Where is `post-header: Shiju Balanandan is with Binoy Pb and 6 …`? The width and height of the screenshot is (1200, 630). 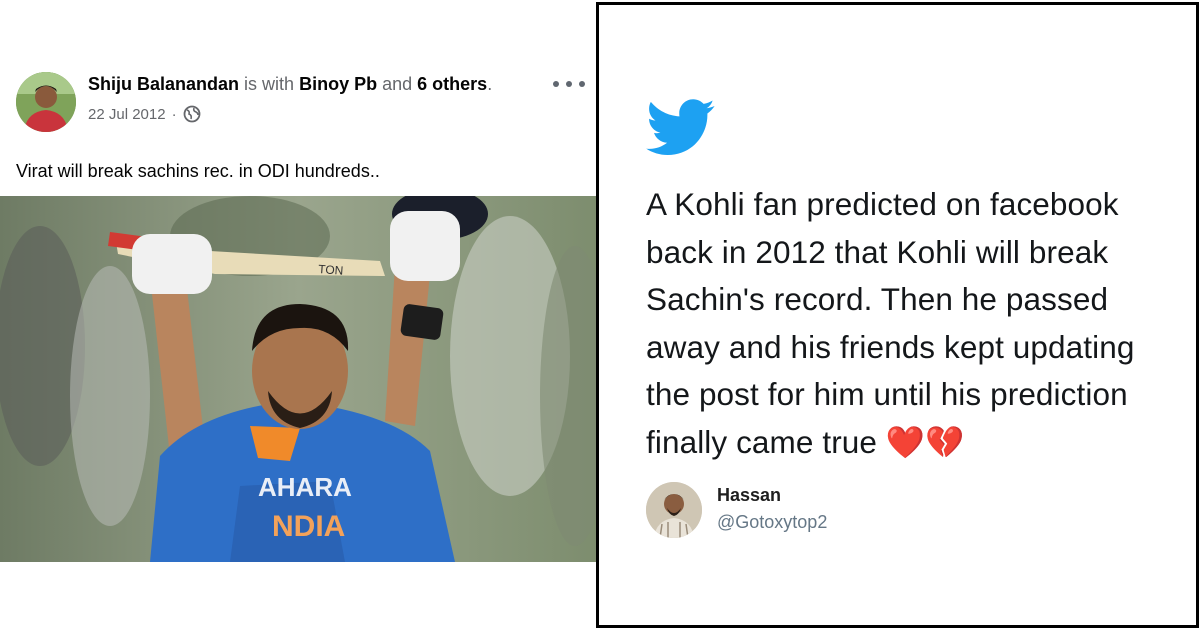
post-header: Shiju Balanandan is with Binoy Pb and 6 … is located at coordinates (290, 84).